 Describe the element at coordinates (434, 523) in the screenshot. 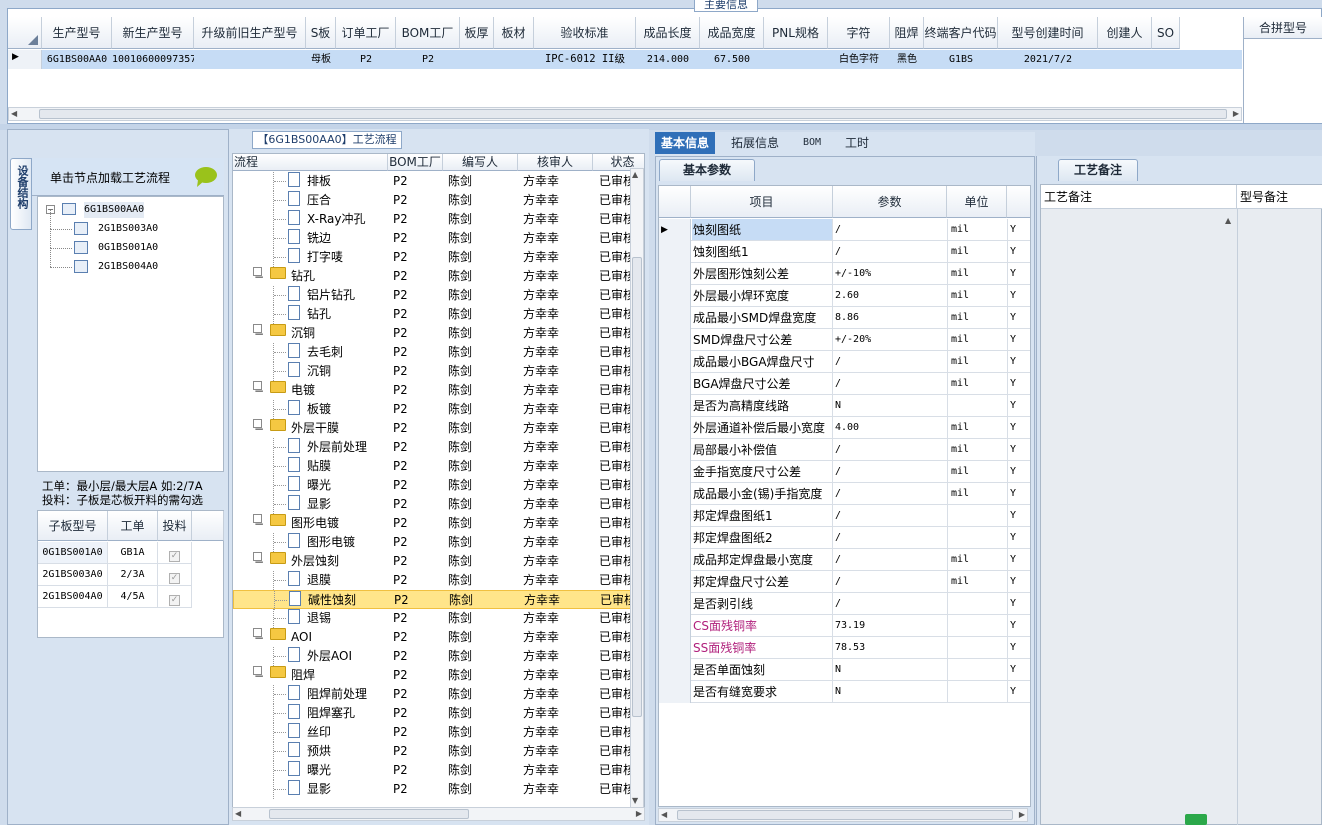

I see `process-group-row: − 图形电镀 P2 陈剑 方幸幸 已审核` at that location.